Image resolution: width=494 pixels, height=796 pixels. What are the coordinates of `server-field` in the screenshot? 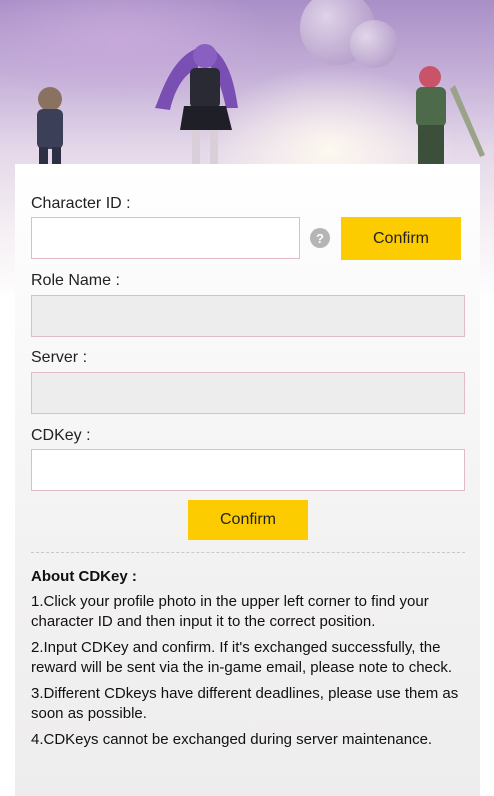 It's located at (248, 393).